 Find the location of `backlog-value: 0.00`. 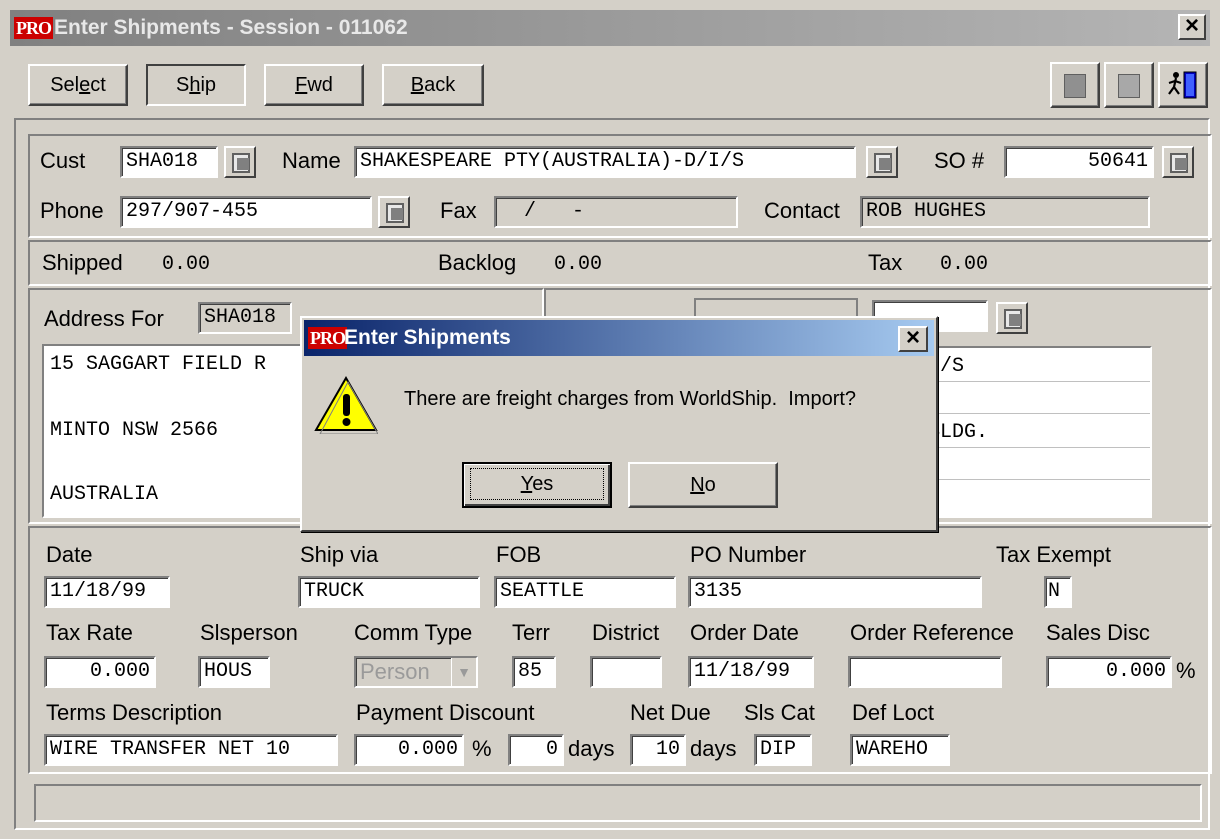

backlog-value: 0.00 is located at coordinates (578, 264).